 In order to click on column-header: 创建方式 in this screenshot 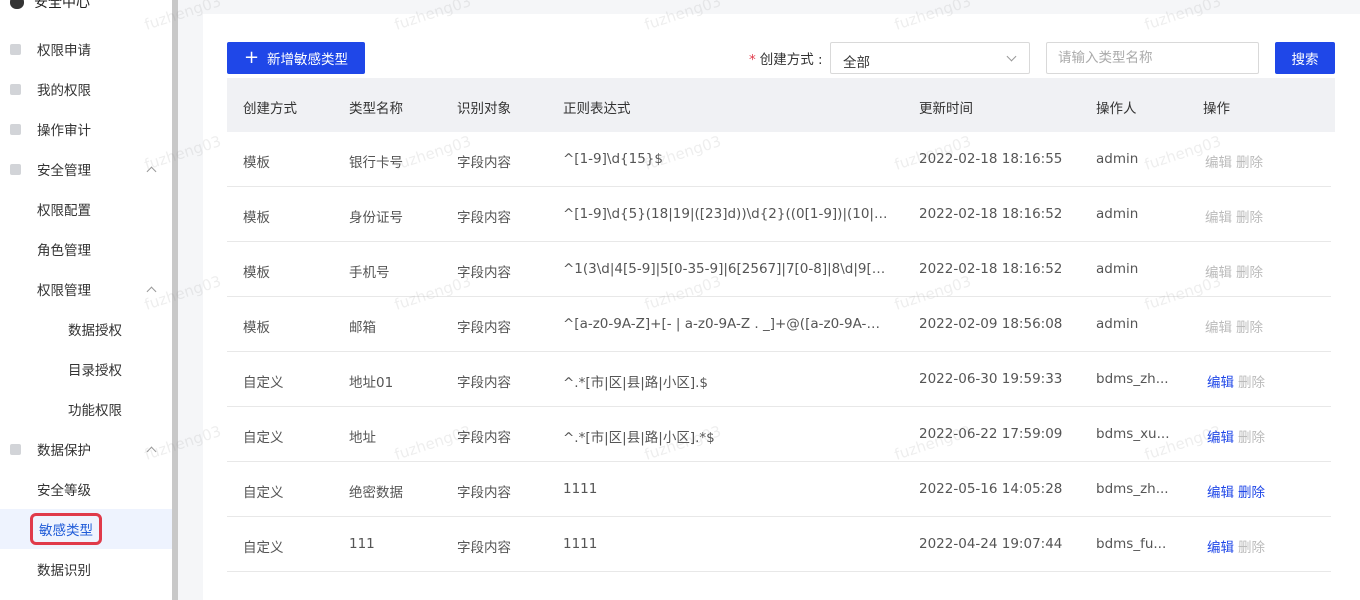, I will do `click(270, 109)`.